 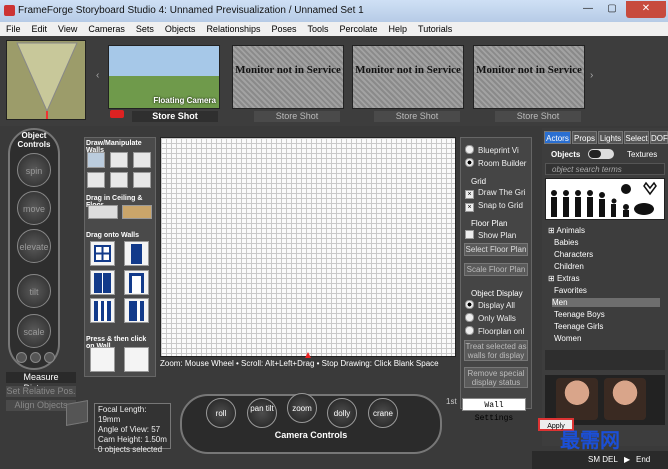 I want to click on tree-item-children: Children, so click(x=569, y=266).